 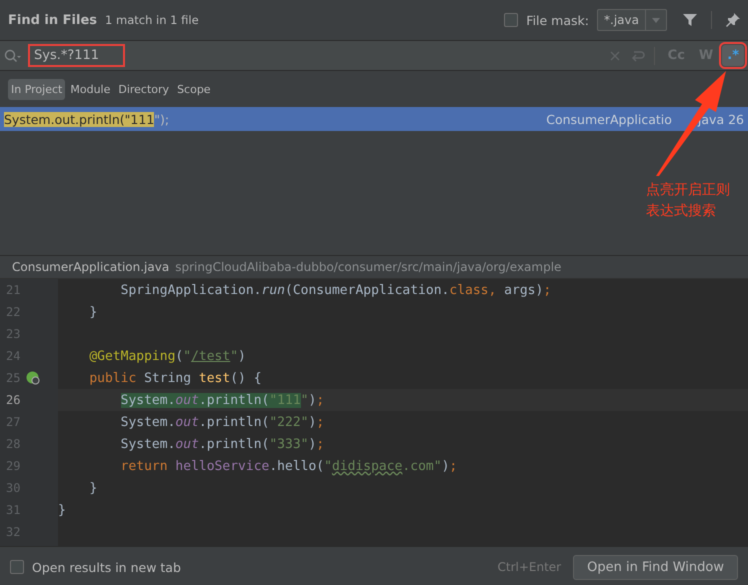 I want to click on newline-icon, so click(x=638, y=55).